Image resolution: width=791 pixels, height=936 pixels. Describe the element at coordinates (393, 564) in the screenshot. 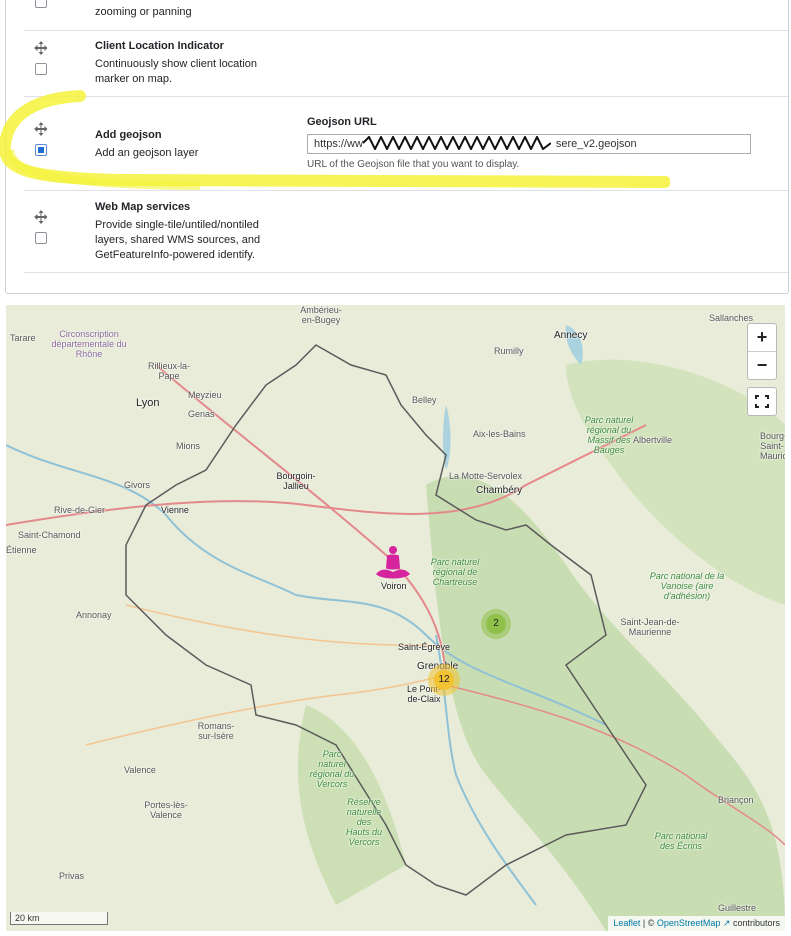

I see `meditation-person-icon` at that location.